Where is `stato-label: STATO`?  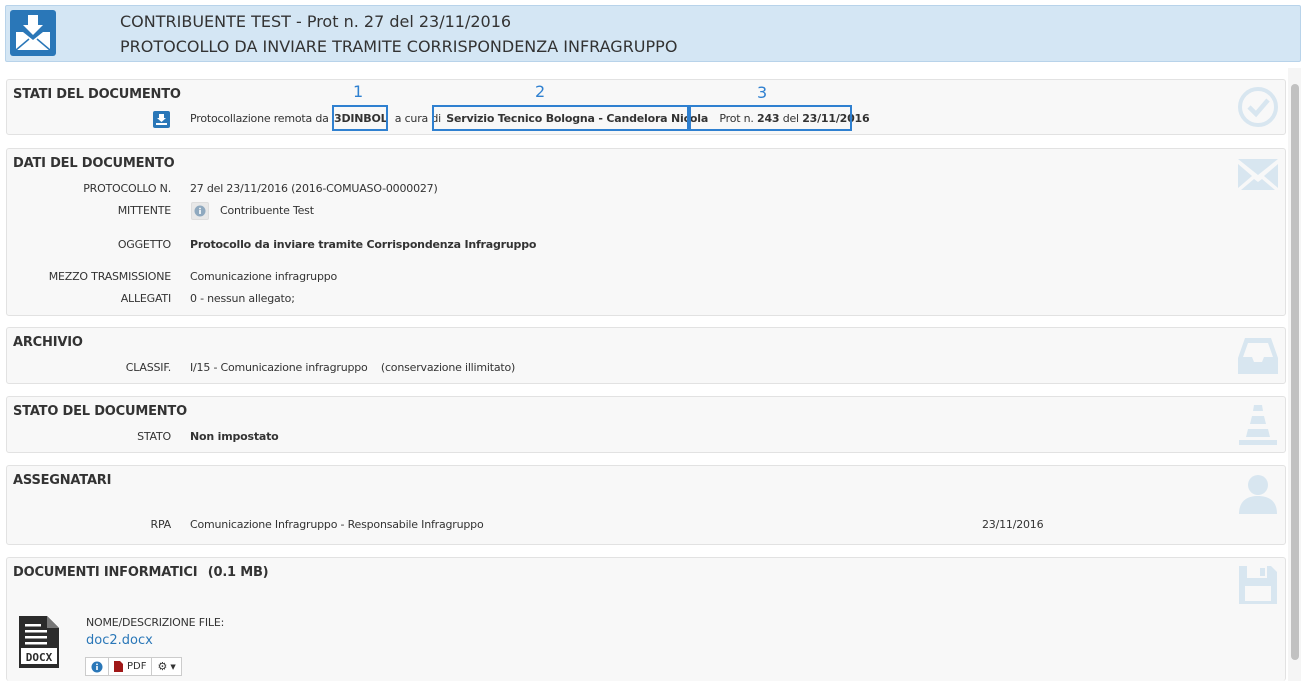
stato-label: STATO is located at coordinates (154, 436).